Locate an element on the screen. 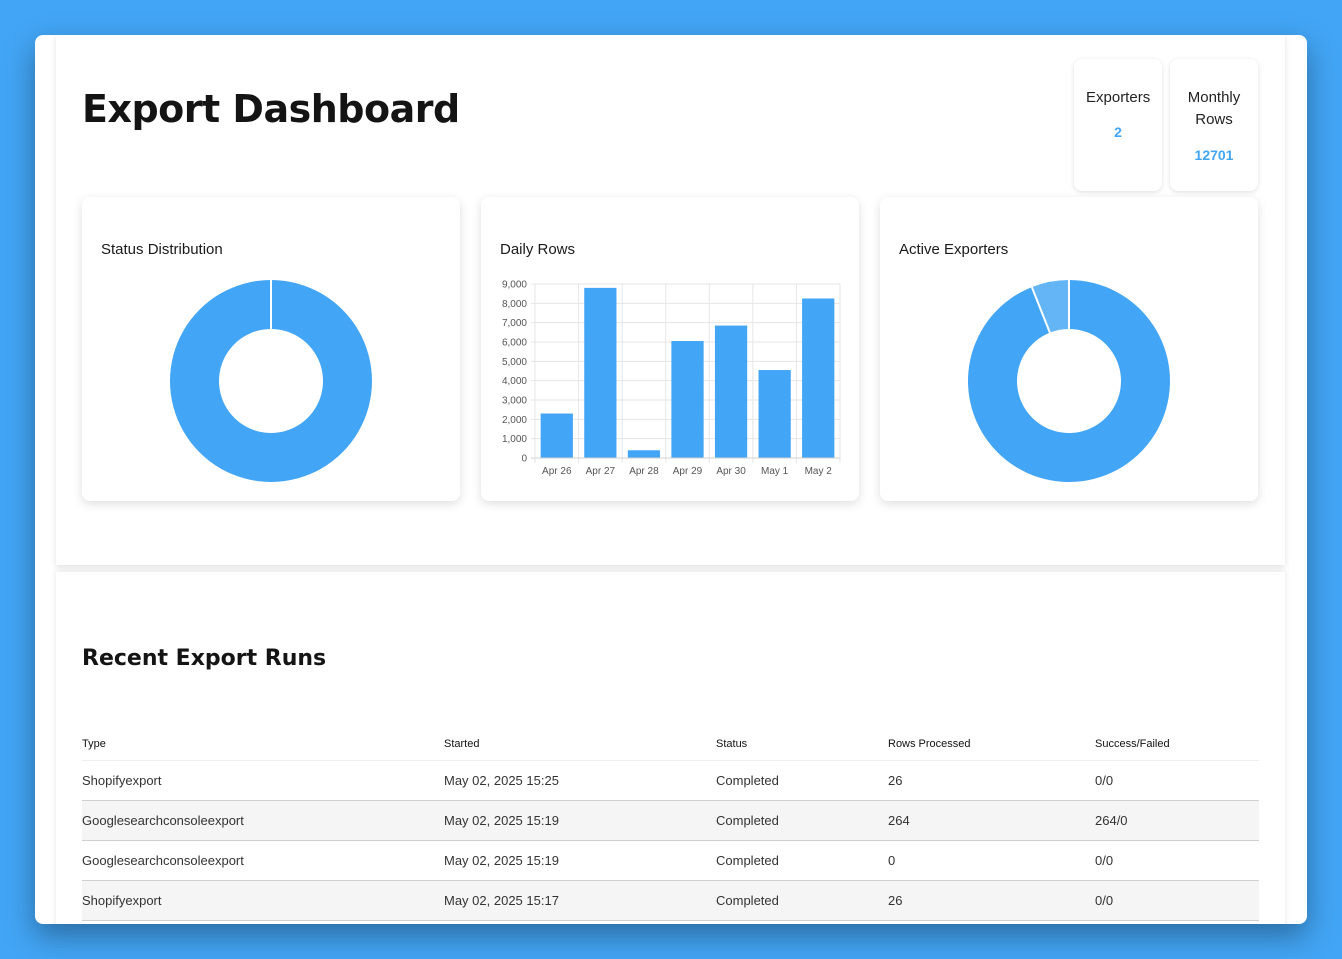 The image size is (1342, 959). stat-value-exporters: 2 is located at coordinates (1118, 132).